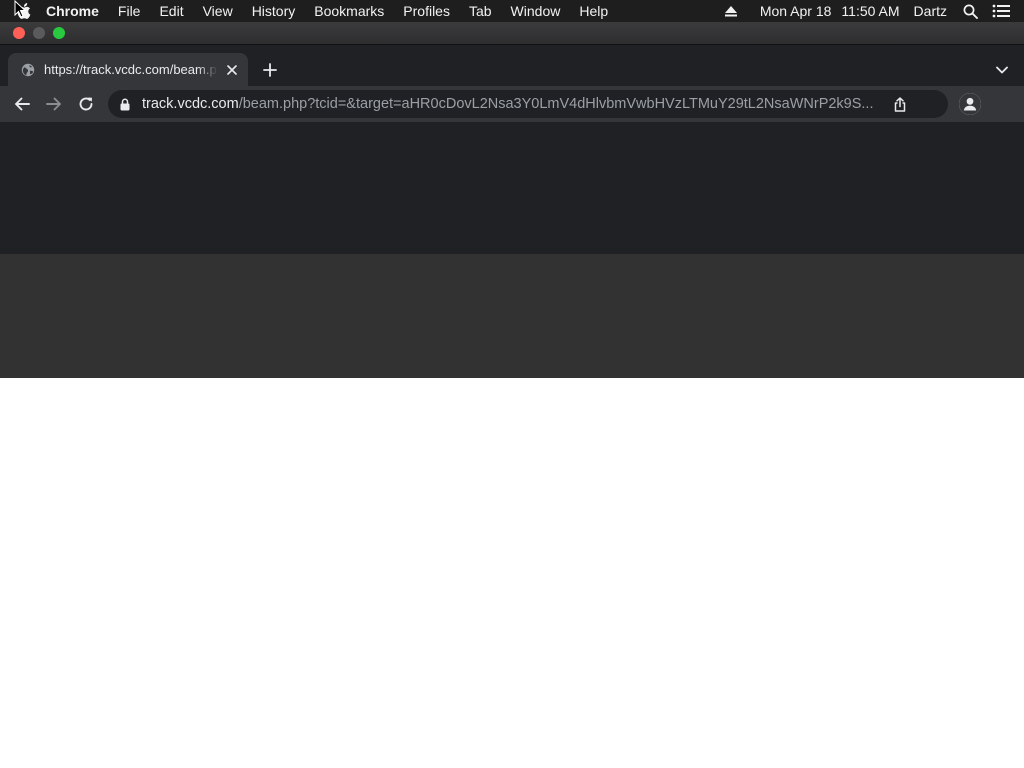 The image size is (1024, 768). I want to click on profile-avatar-icon, so click(970, 104).